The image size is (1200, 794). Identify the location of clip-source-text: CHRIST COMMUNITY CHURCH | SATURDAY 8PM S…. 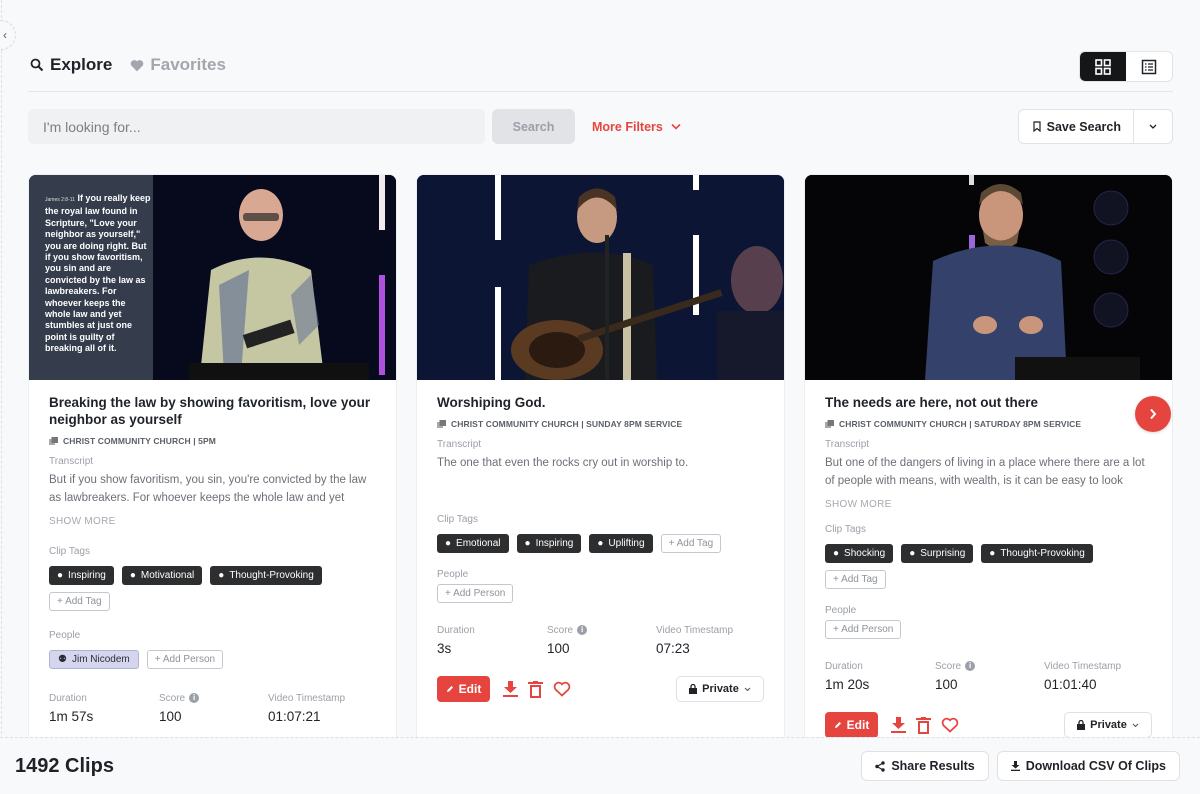
(960, 424).